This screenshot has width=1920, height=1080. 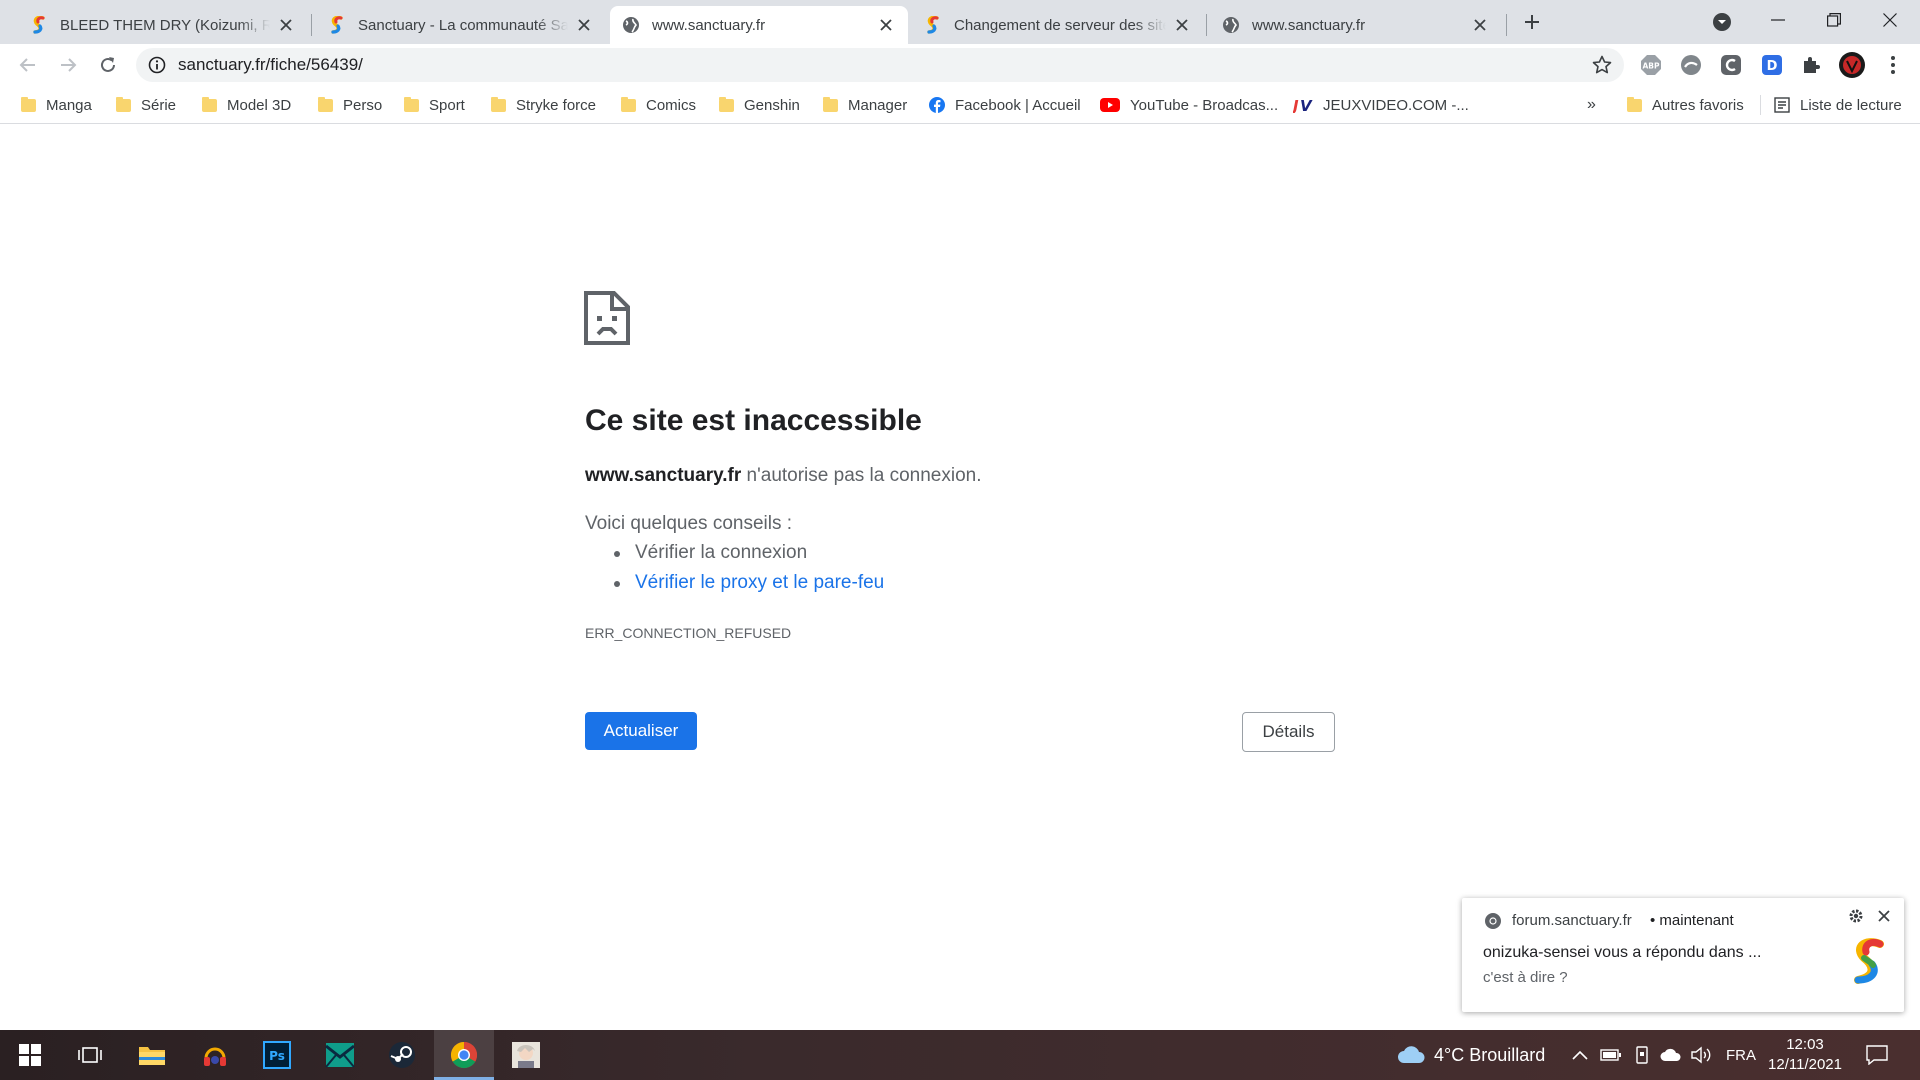 What do you see at coordinates (1782, 105) in the screenshot?
I see `reading-list-icon` at bounding box center [1782, 105].